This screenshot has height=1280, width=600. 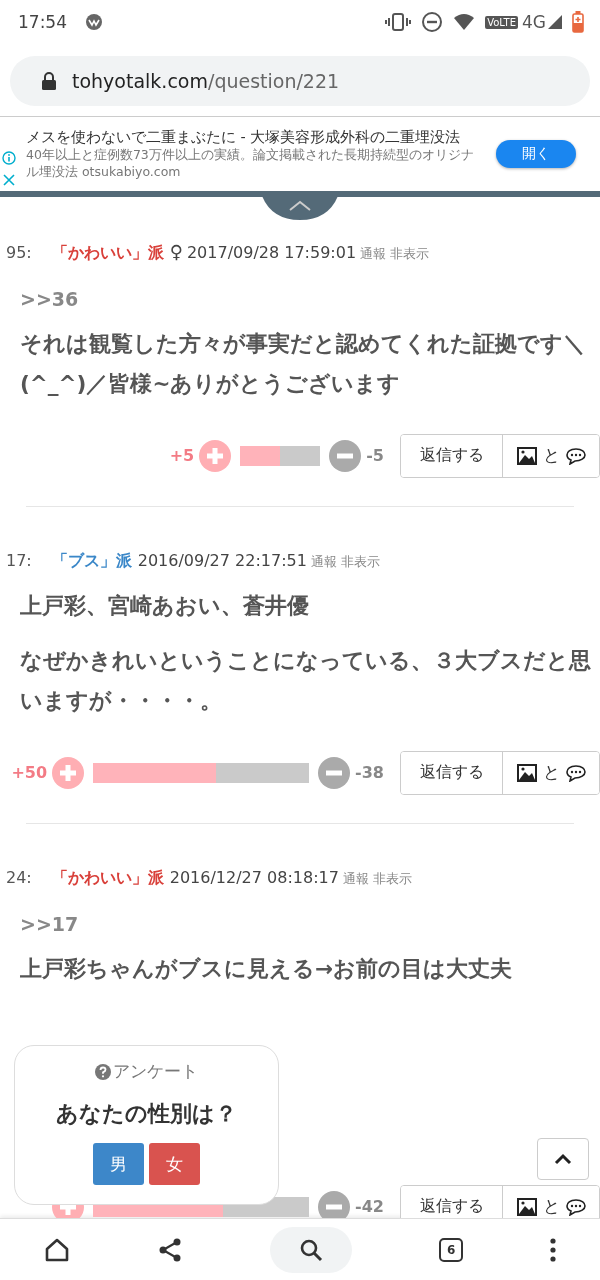 What do you see at coordinates (19, 252) in the screenshot?
I see `post-number: 95:` at bounding box center [19, 252].